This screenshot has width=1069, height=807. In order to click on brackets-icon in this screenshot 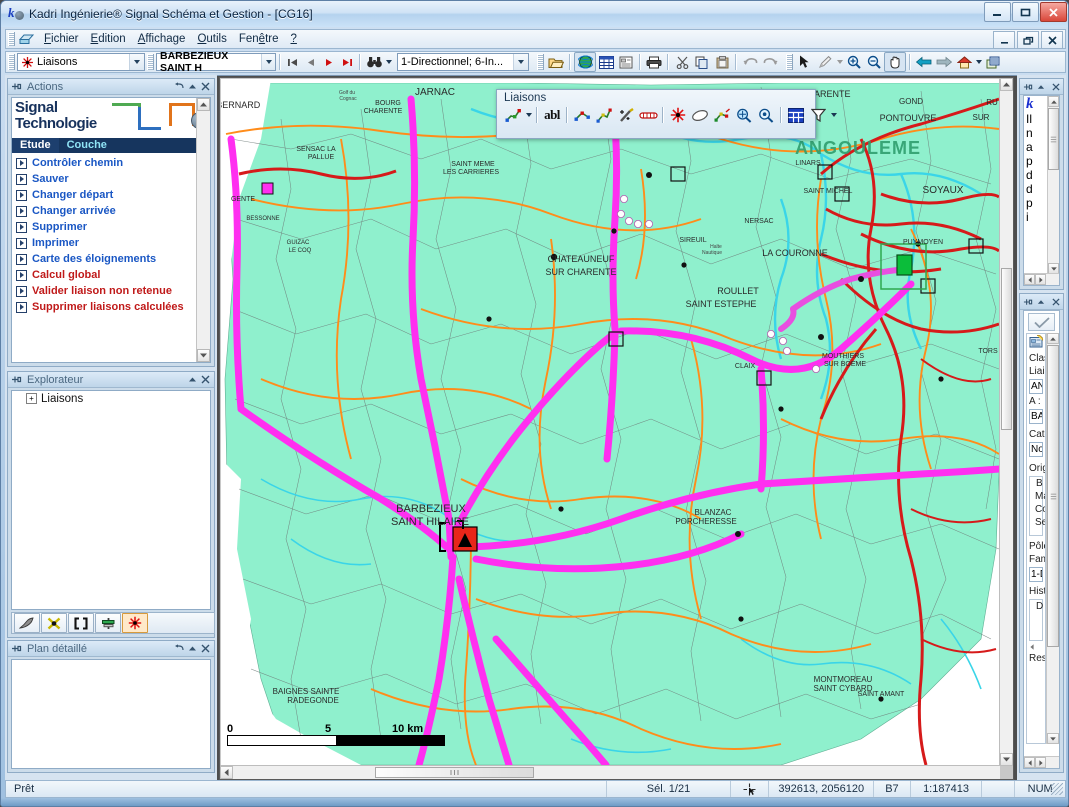, I will do `click(81, 623)`.